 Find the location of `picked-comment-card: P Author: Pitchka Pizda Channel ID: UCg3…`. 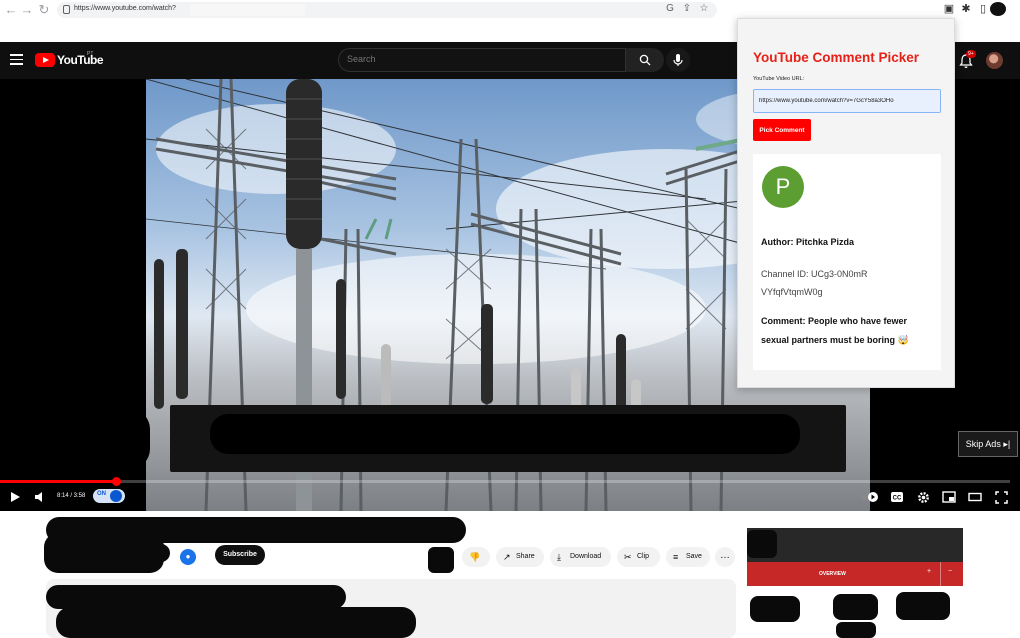

picked-comment-card: P Author: Pitchka Pizda Channel ID: UCg3… is located at coordinates (847, 262).